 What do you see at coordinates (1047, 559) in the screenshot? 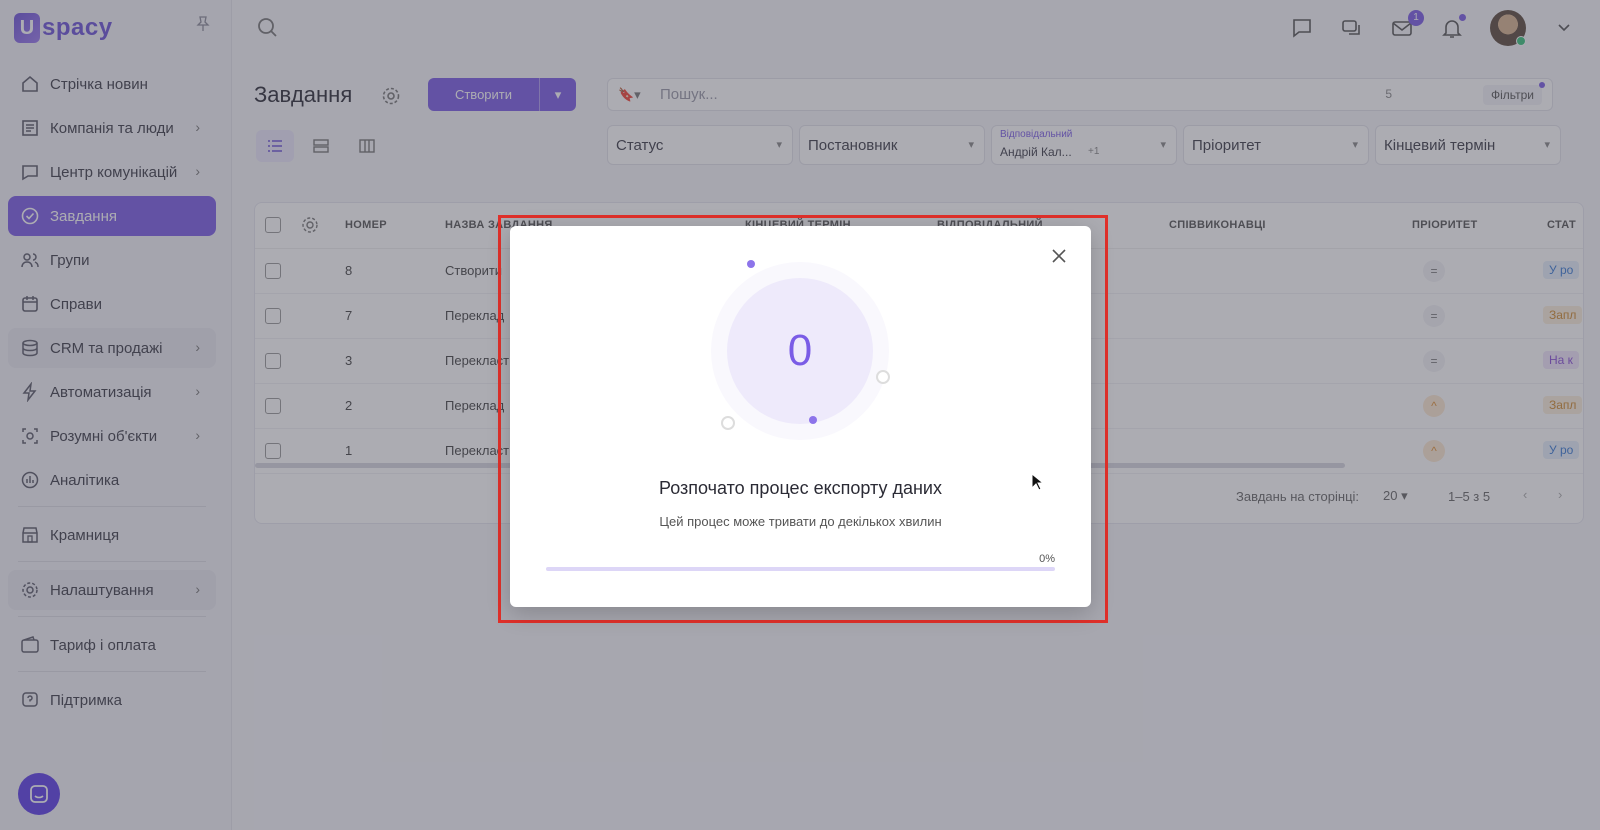
I see `progress-percent: 0%` at bounding box center [1047, 559].